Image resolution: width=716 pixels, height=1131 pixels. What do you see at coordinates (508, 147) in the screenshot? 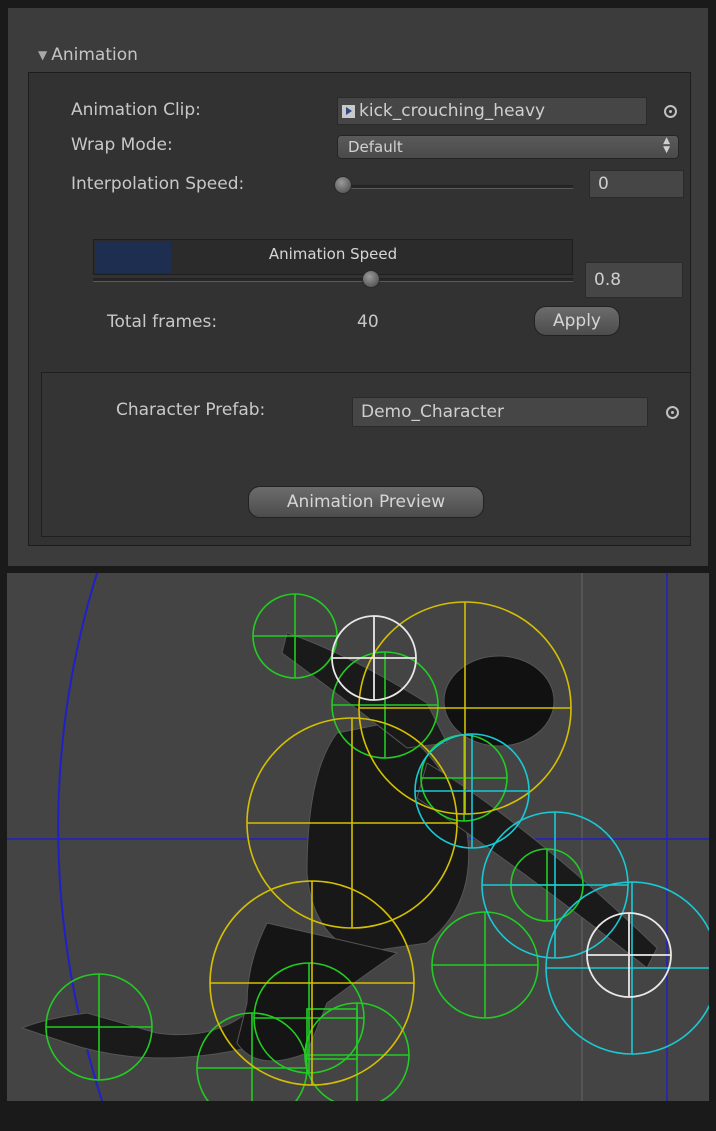
I see `wrap-mode-dropdown: Default ▲ ▼` at bounding box center [508, 147].